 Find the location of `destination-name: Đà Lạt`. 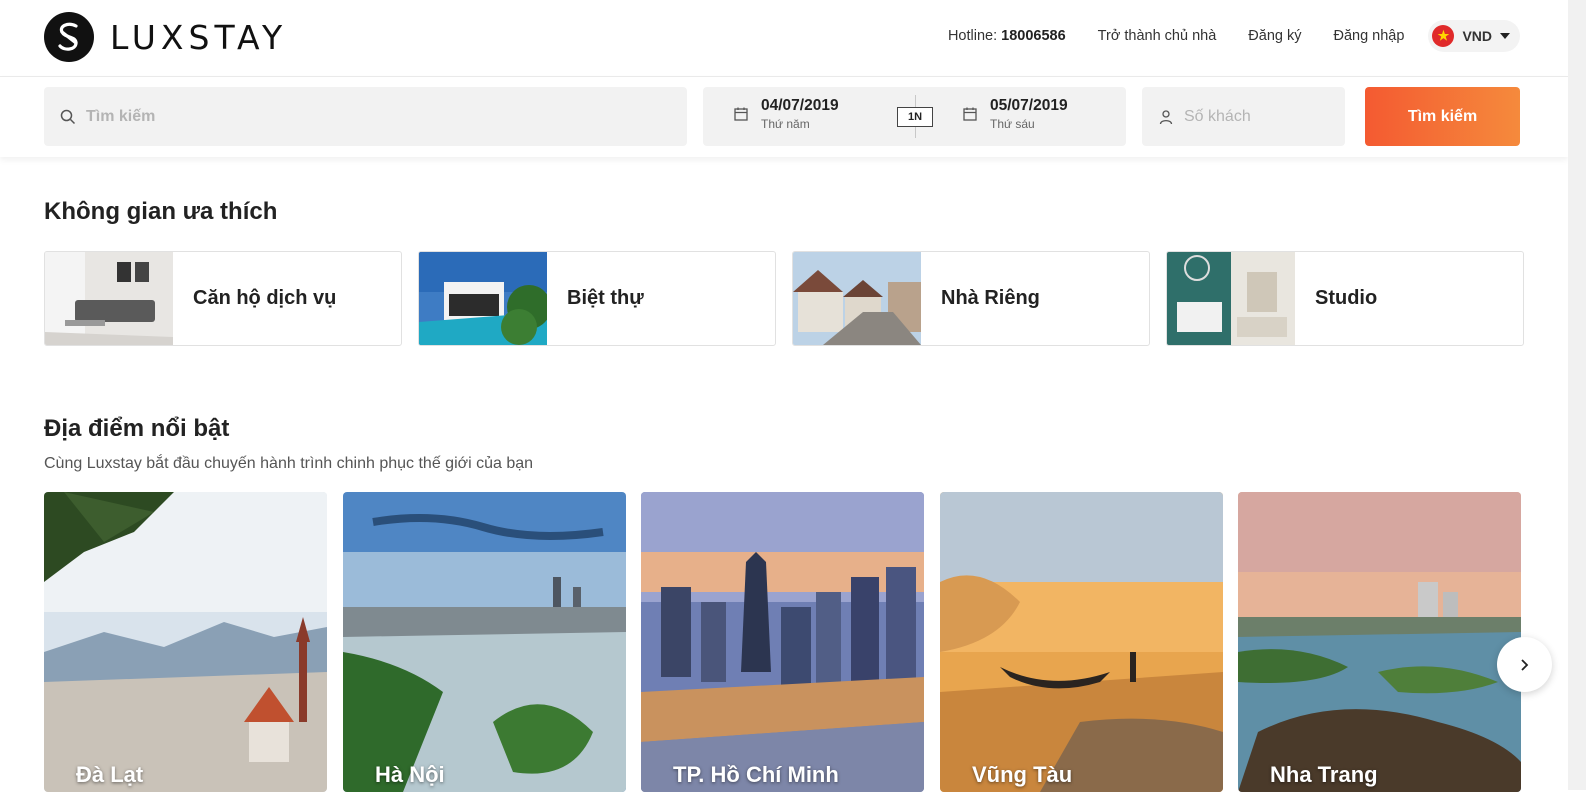

destination-name: Đà Lạt is located at coordinates (110, 774).